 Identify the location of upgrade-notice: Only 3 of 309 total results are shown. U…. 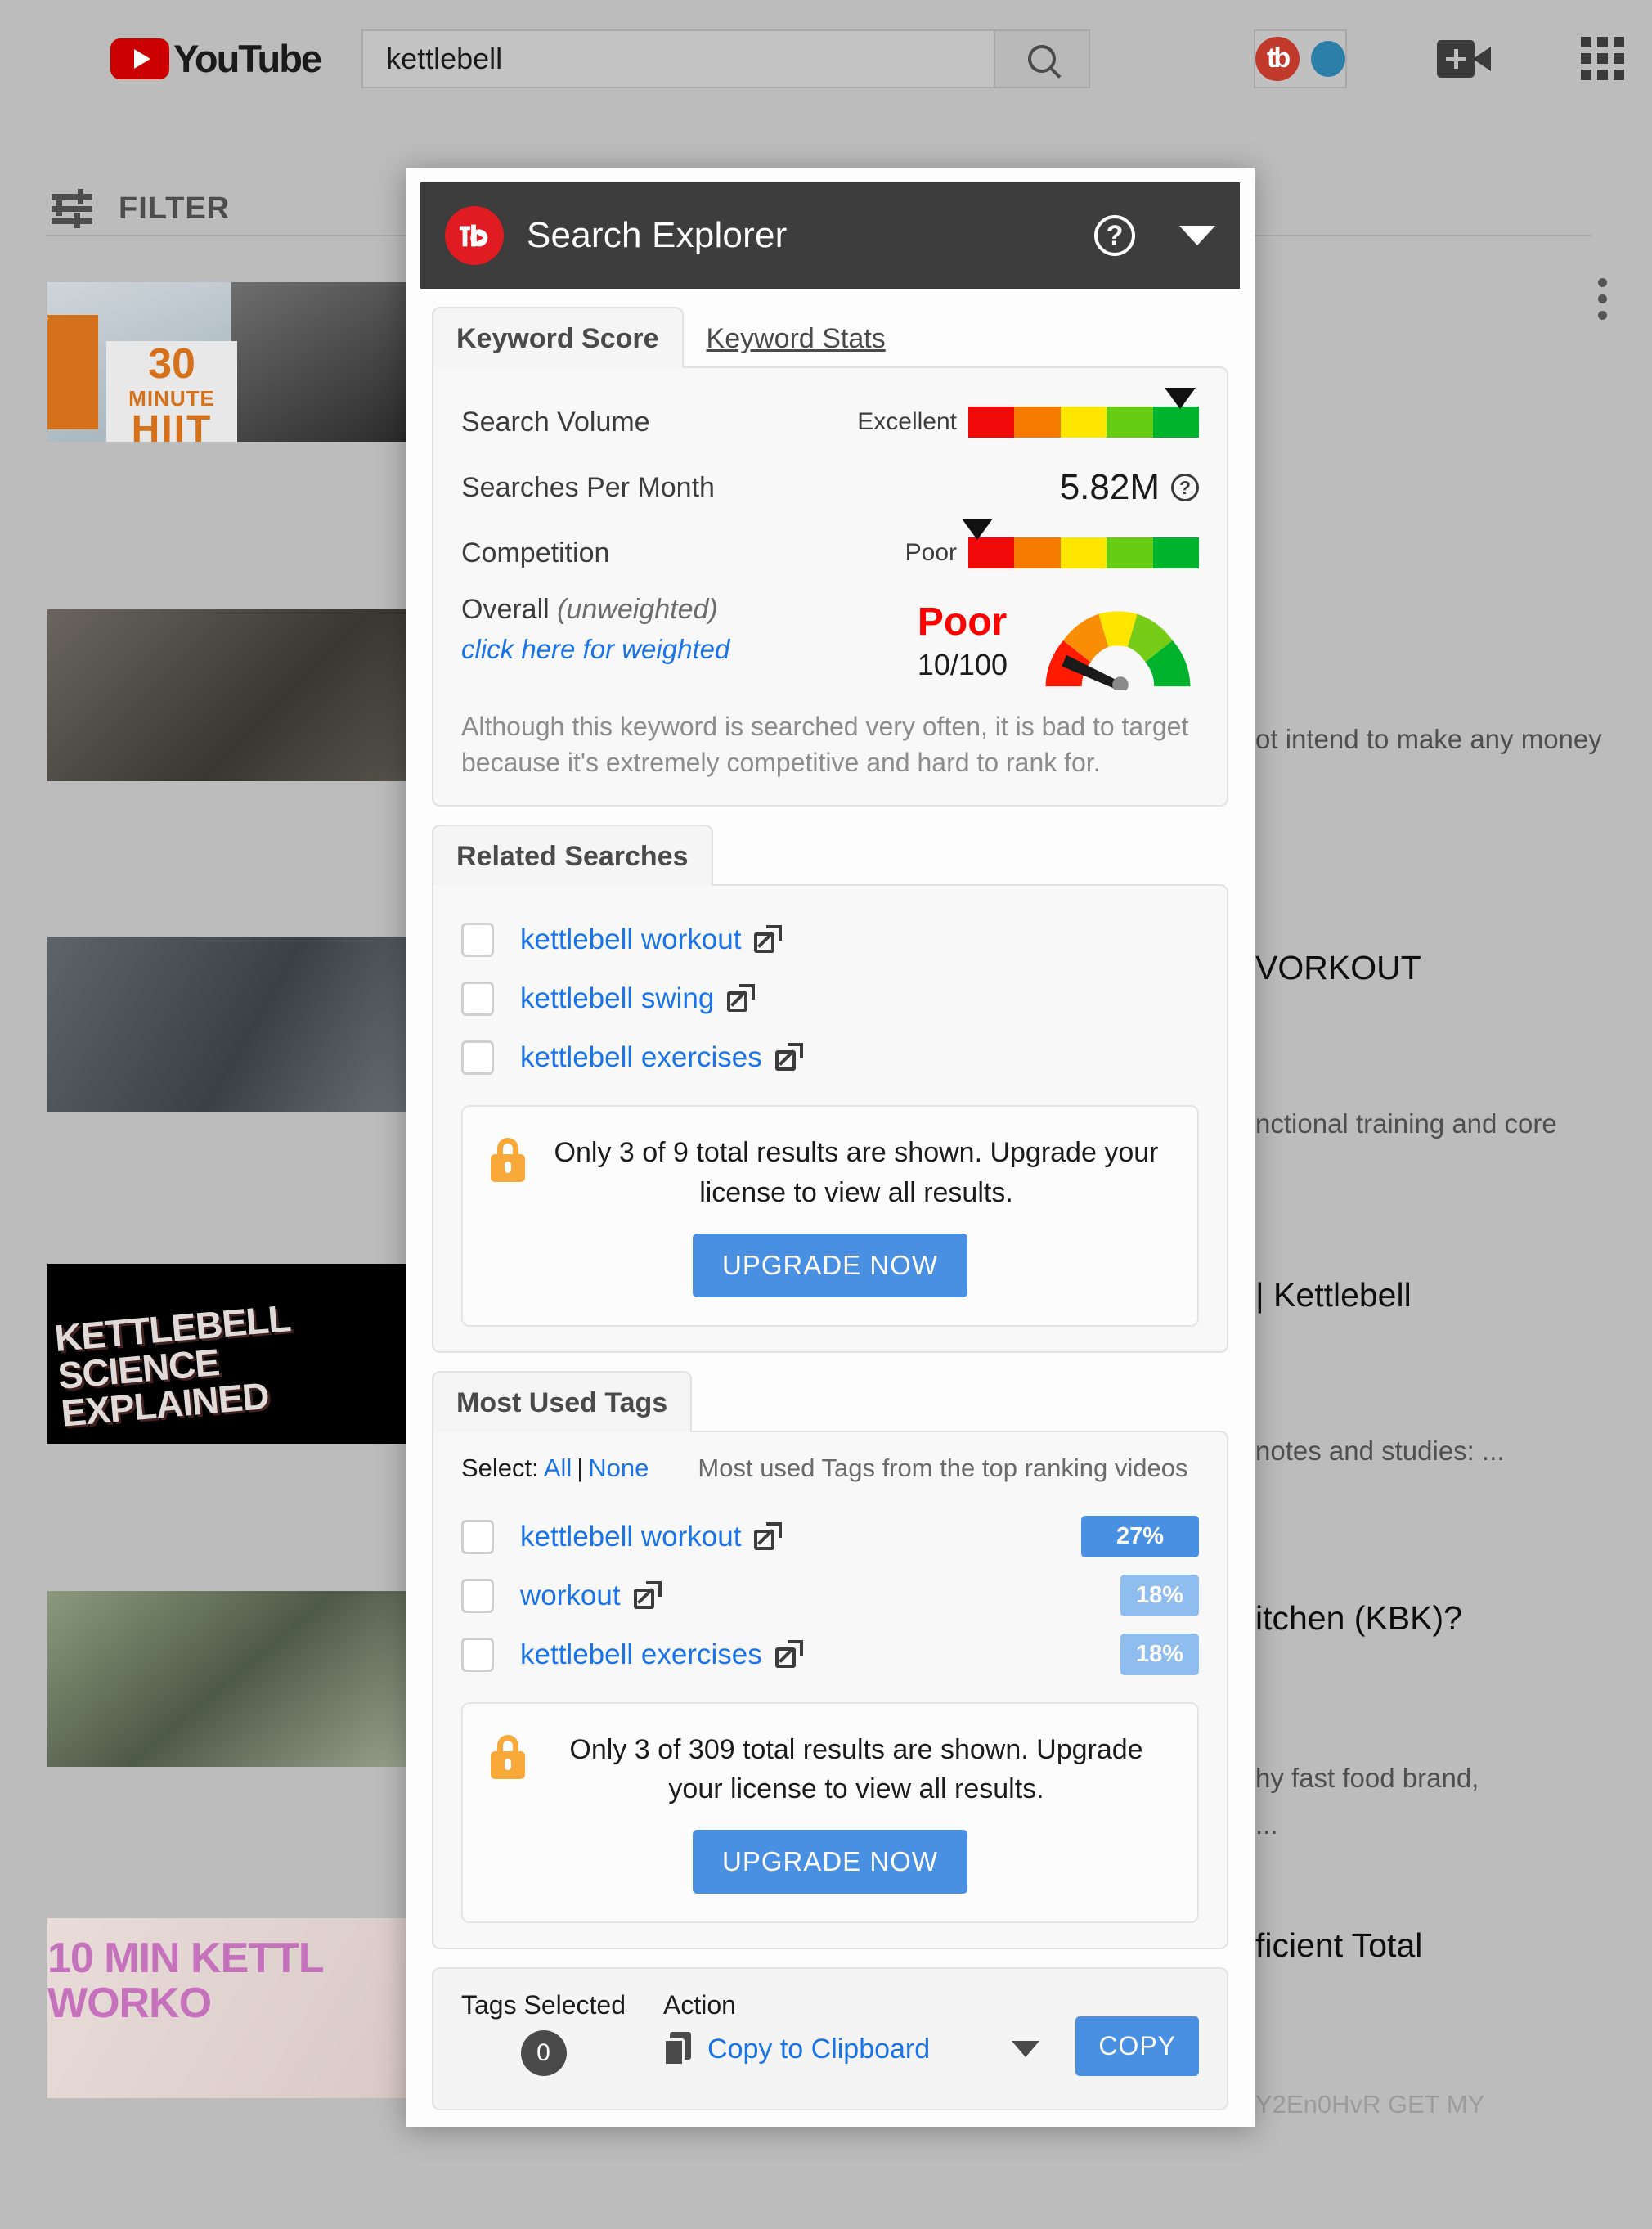
(830, 1812).